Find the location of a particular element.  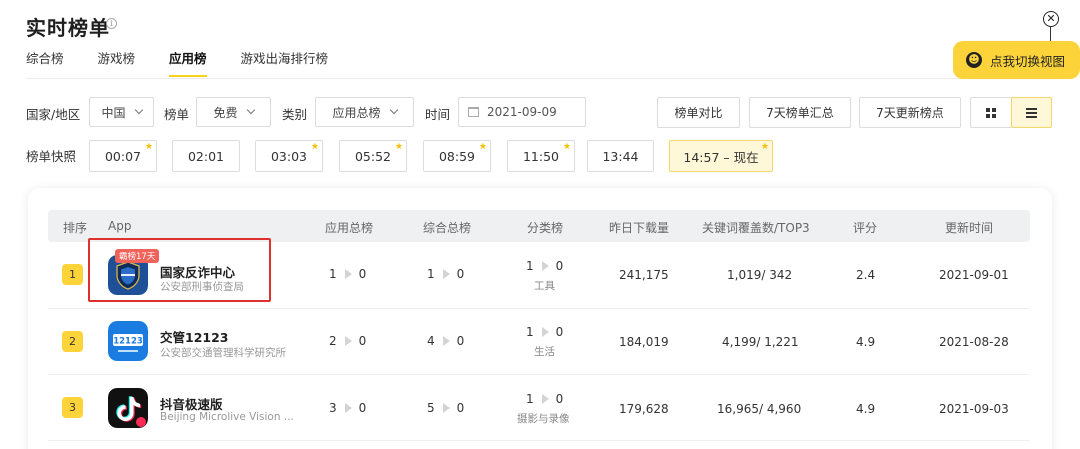

snapshot-button: 13:44 is located at coordinates (620, 156).